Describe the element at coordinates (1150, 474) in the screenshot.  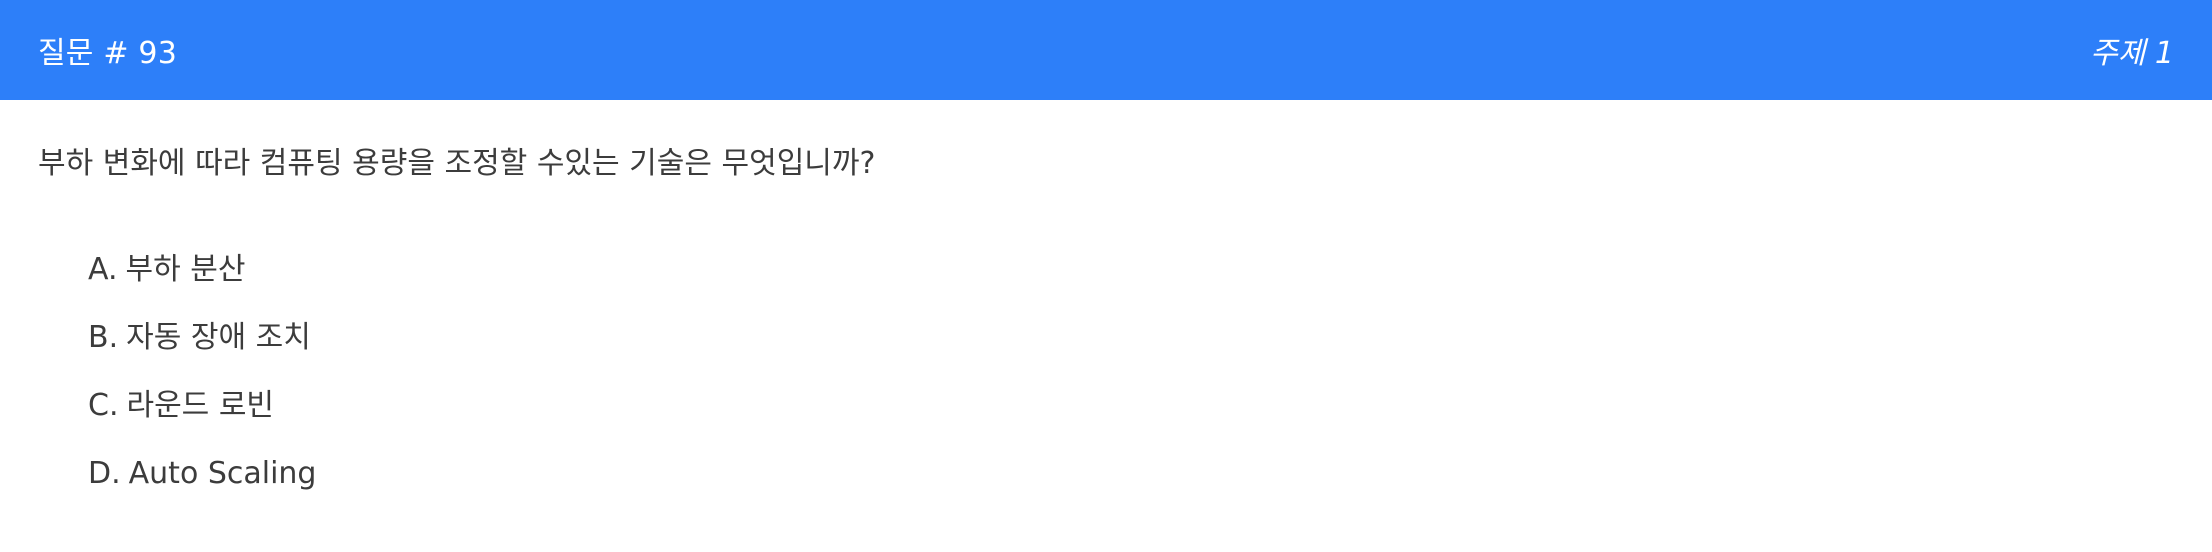
I see `option-d: D. Auto Scaling` at that location.